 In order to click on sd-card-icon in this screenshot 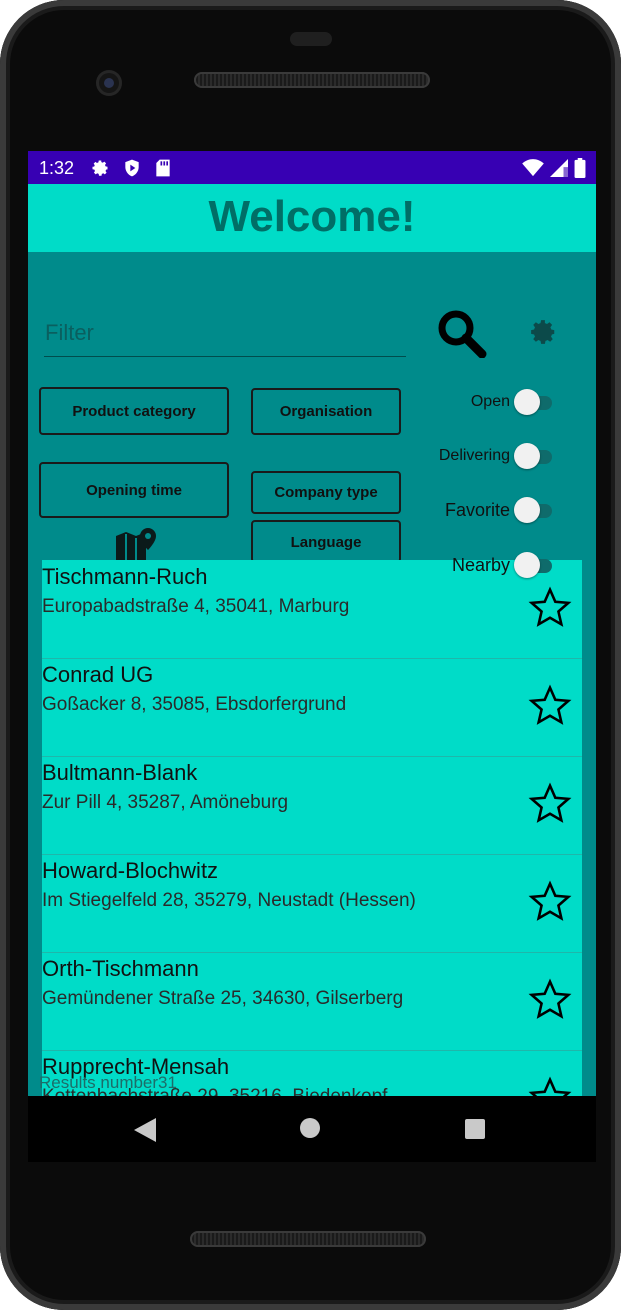, I will do `click(163, 168)`.